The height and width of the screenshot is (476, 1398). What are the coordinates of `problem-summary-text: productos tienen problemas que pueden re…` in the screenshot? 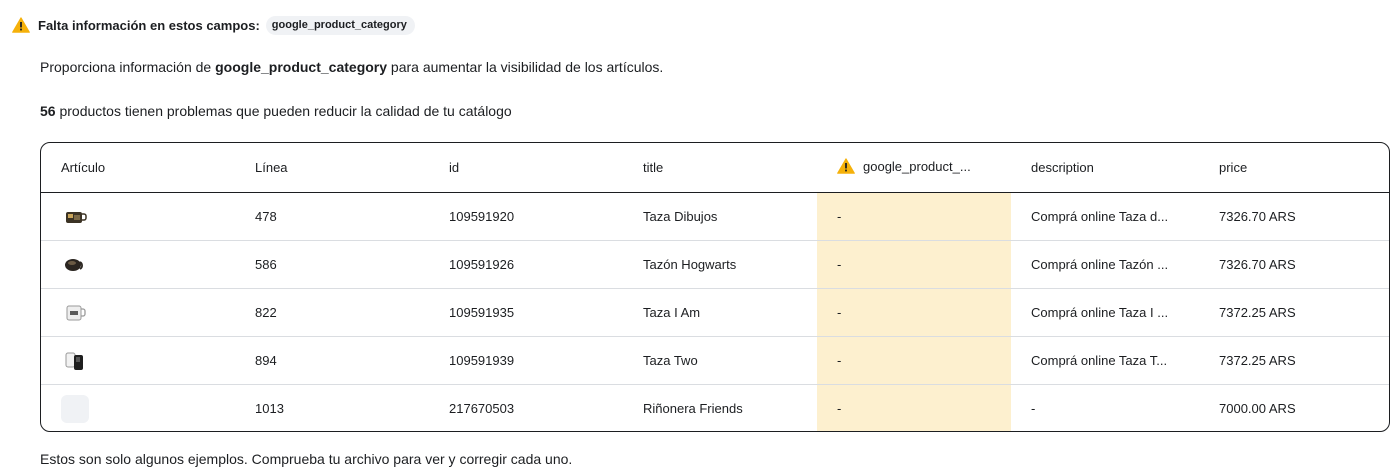 It's located at (283, 111).